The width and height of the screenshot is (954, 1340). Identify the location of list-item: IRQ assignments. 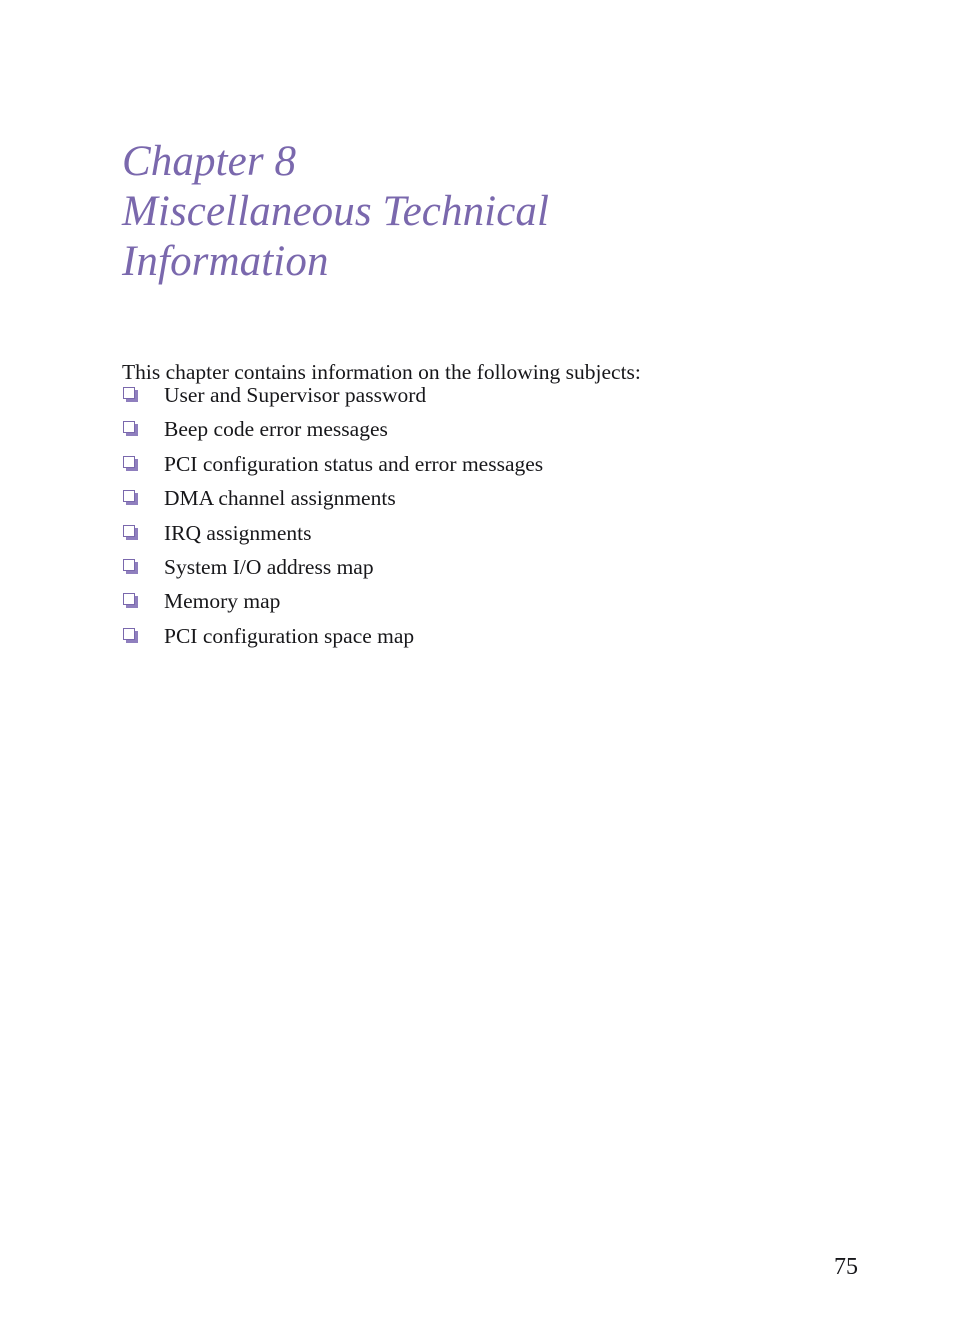
(502, 533).